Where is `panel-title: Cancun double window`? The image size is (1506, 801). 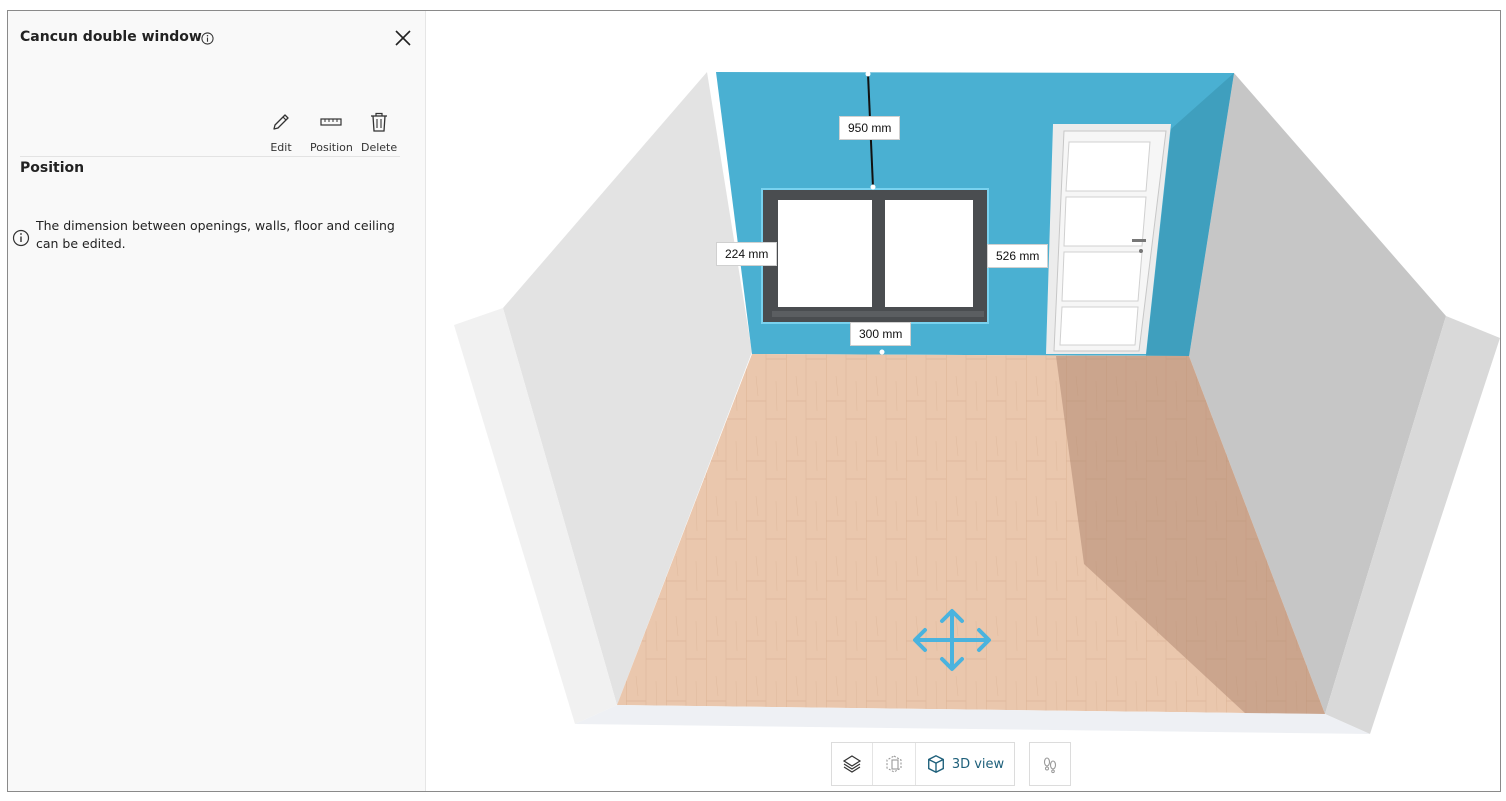
panel-title: Cancun double window is located at coordinates (111, 37).